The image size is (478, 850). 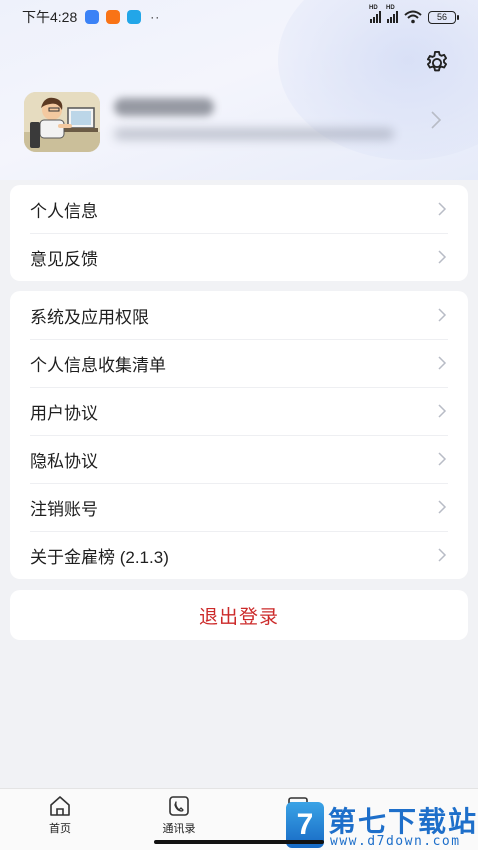 What do you see at coordinates (239, 209) in the screenshot?
I see `menu-item-personal-info: 个人信息` at bounding box center [239, 209].